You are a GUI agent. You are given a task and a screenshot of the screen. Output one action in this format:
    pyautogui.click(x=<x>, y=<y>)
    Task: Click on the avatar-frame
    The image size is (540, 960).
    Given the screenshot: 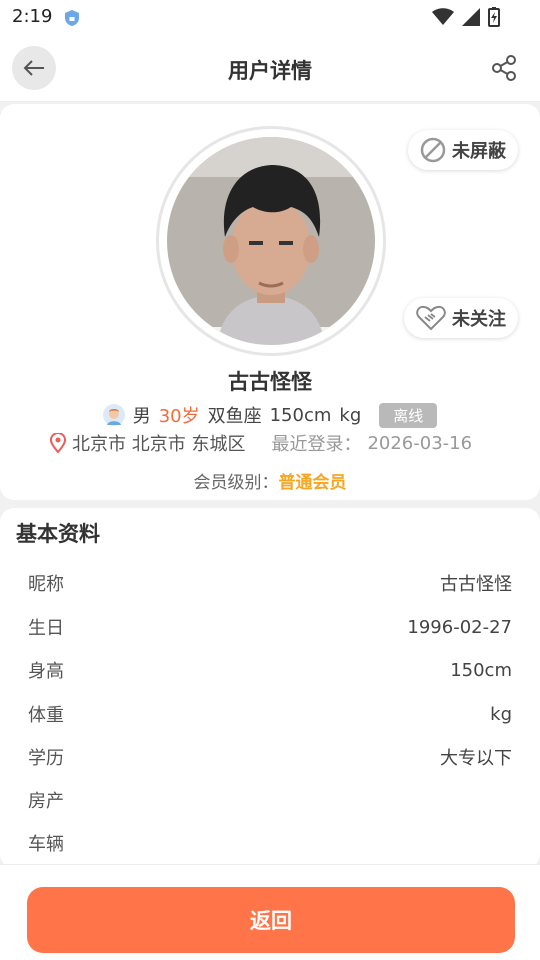 What is the action you would take?
    pyautogui.click(x=271, y=241)
    